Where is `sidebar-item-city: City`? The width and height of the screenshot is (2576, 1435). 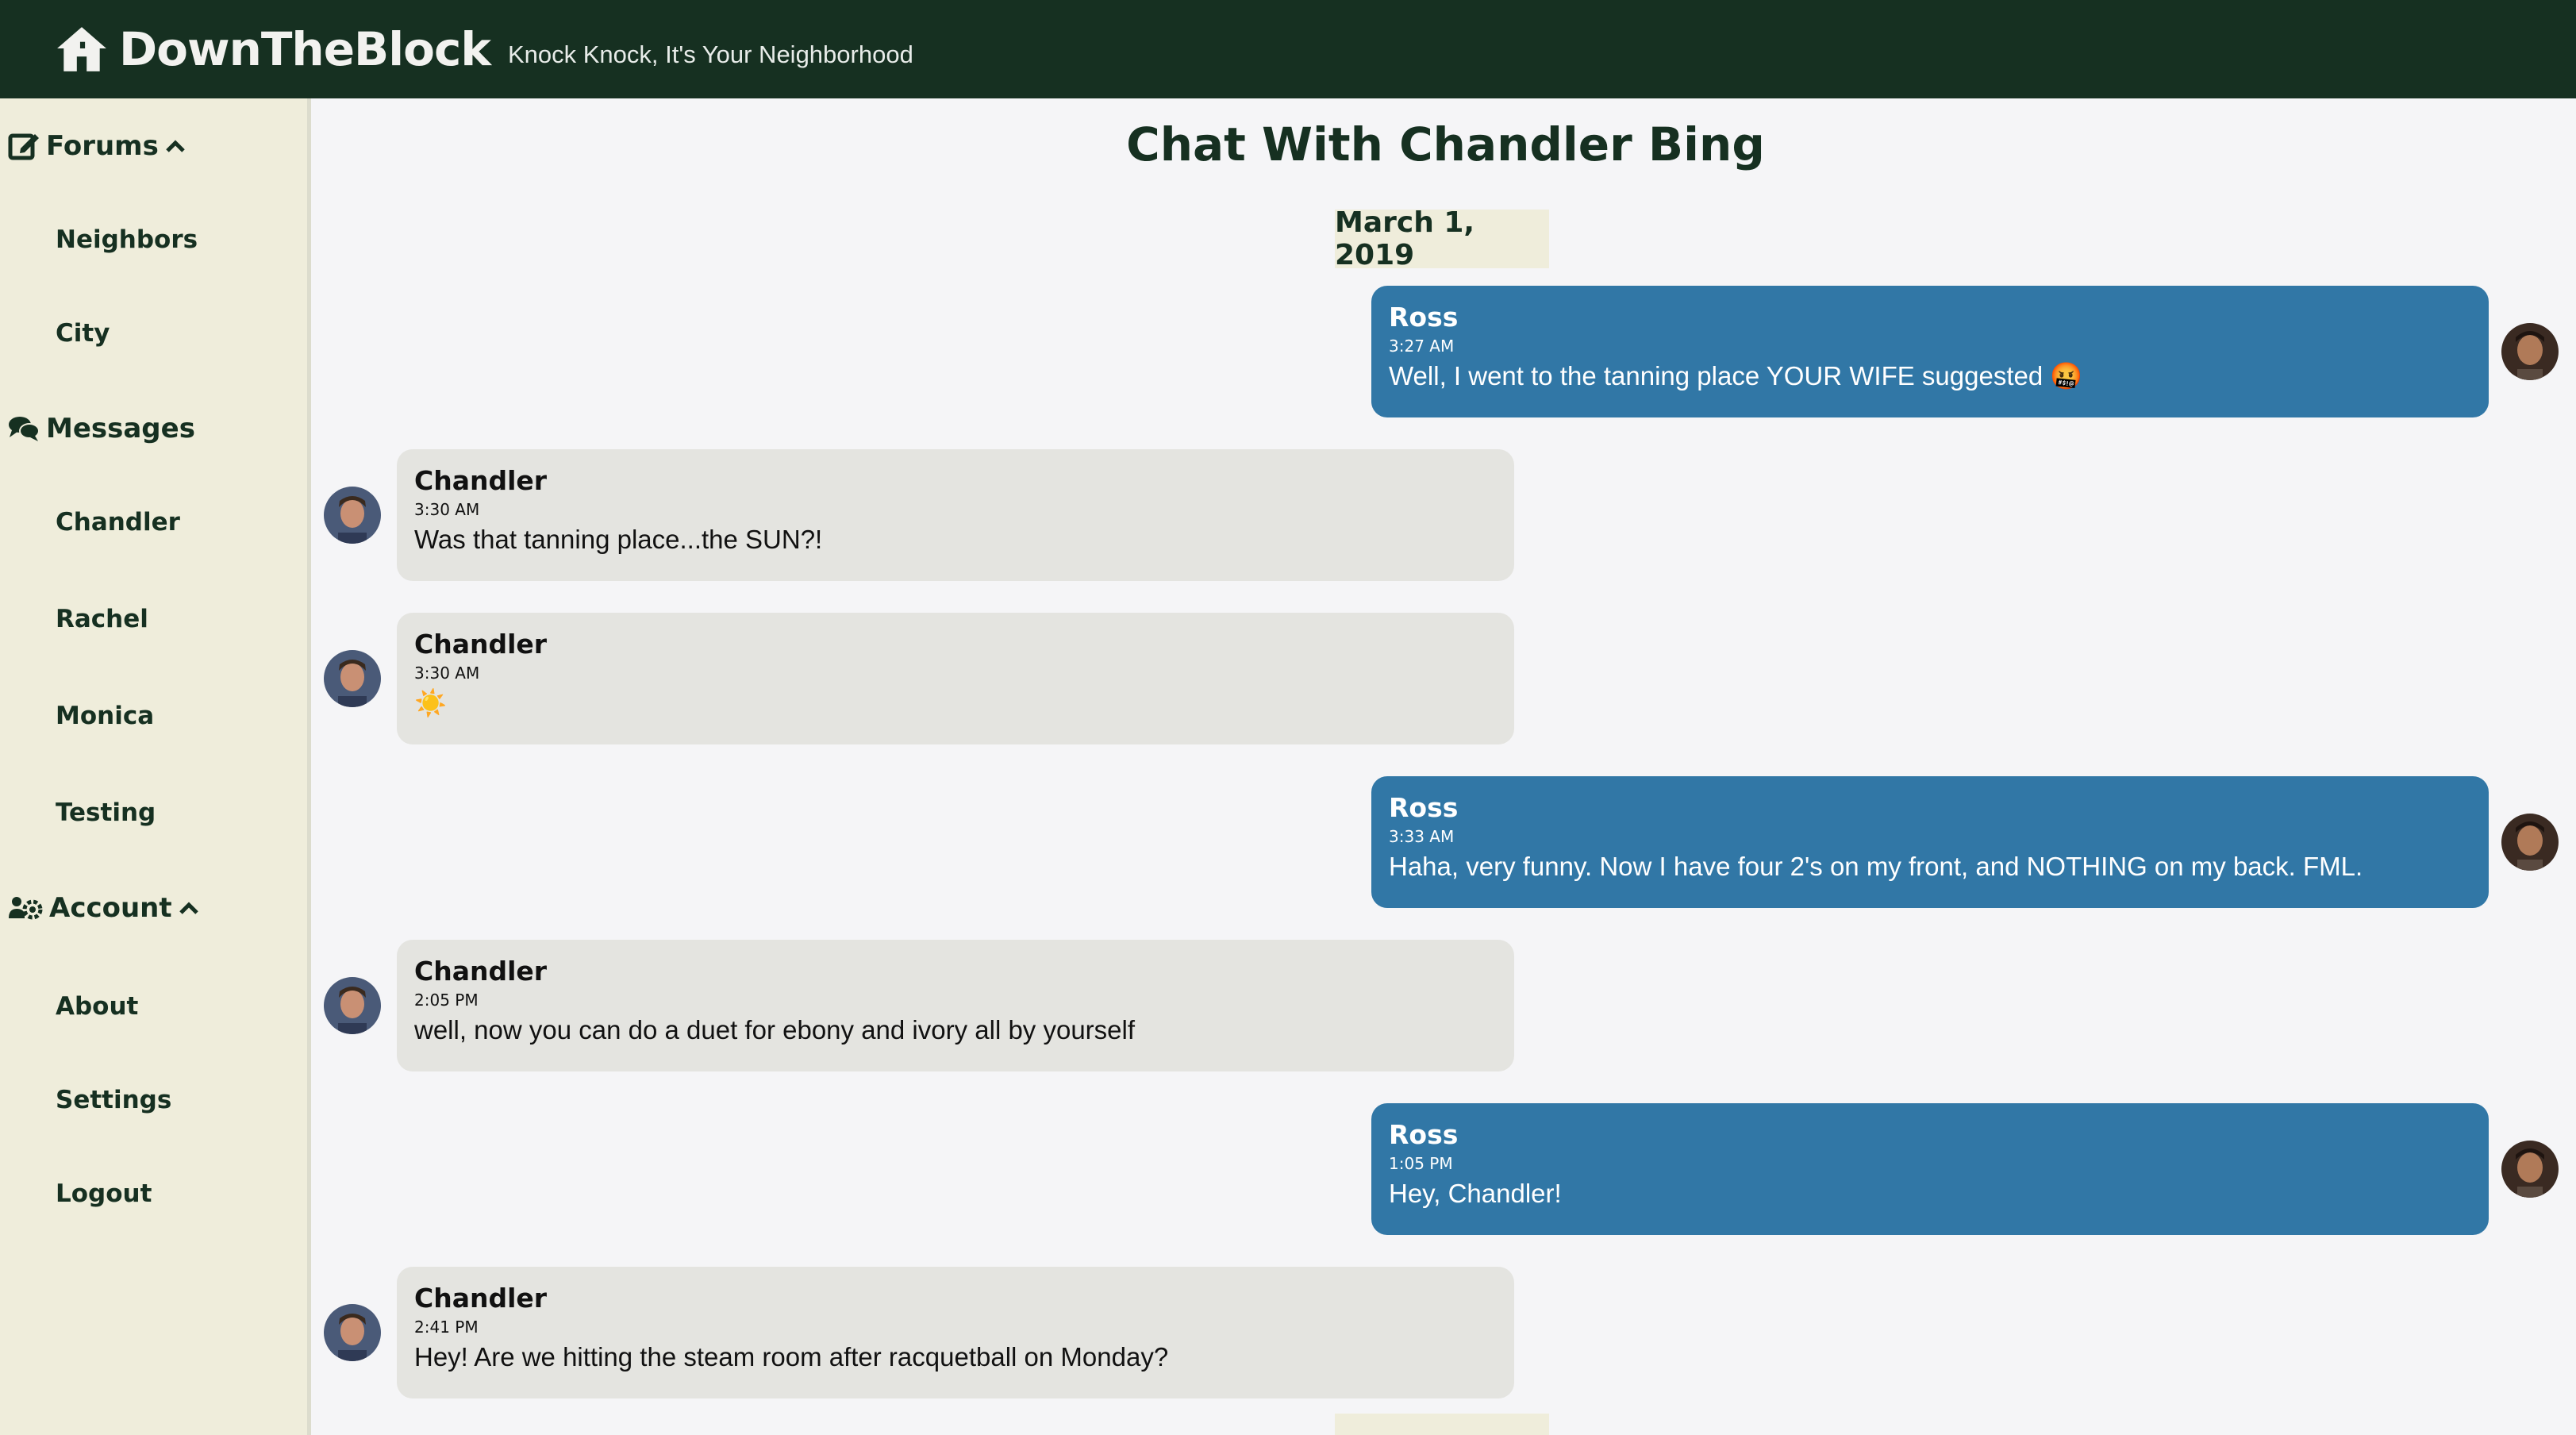
sidebar-item-city: City is located at coordinates (83, 334).